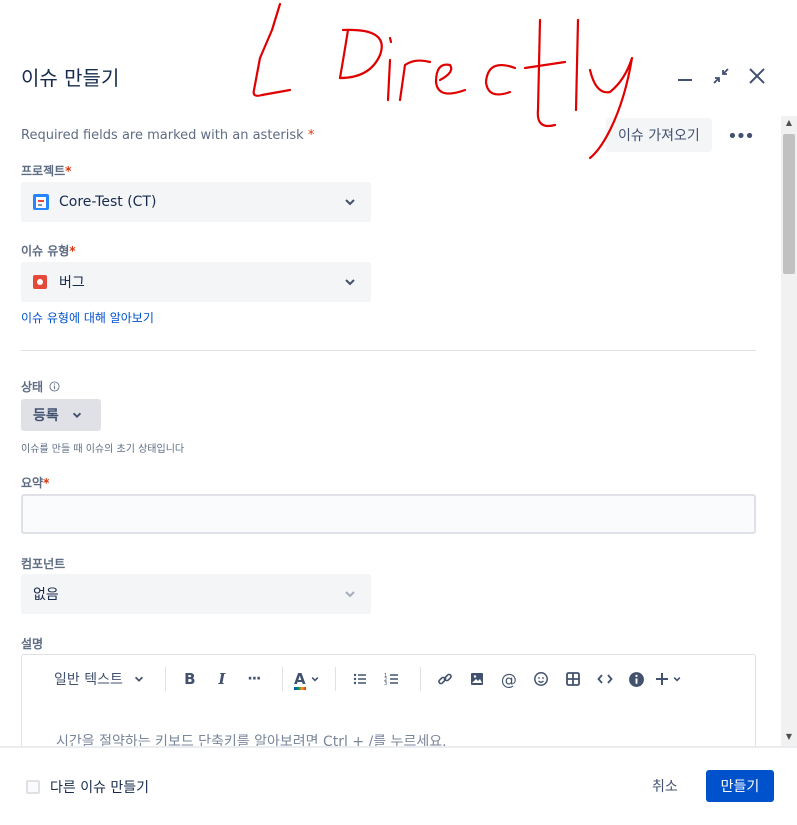 This screenshot has height=825, width=797. I want to click on image-icon, so click(476, 679).